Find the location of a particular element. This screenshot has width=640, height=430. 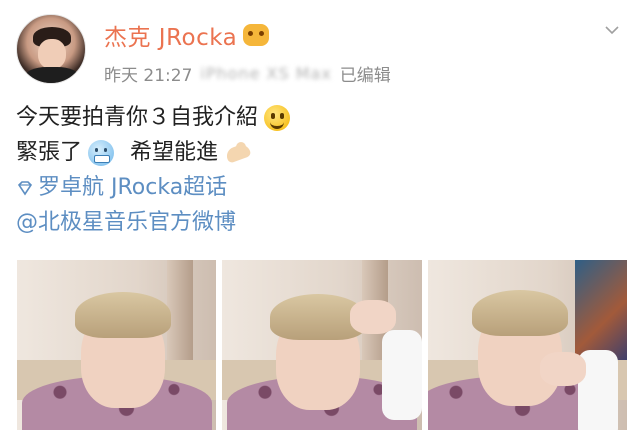

edited-label: 已编辑 is located at coordinates (365, 73).